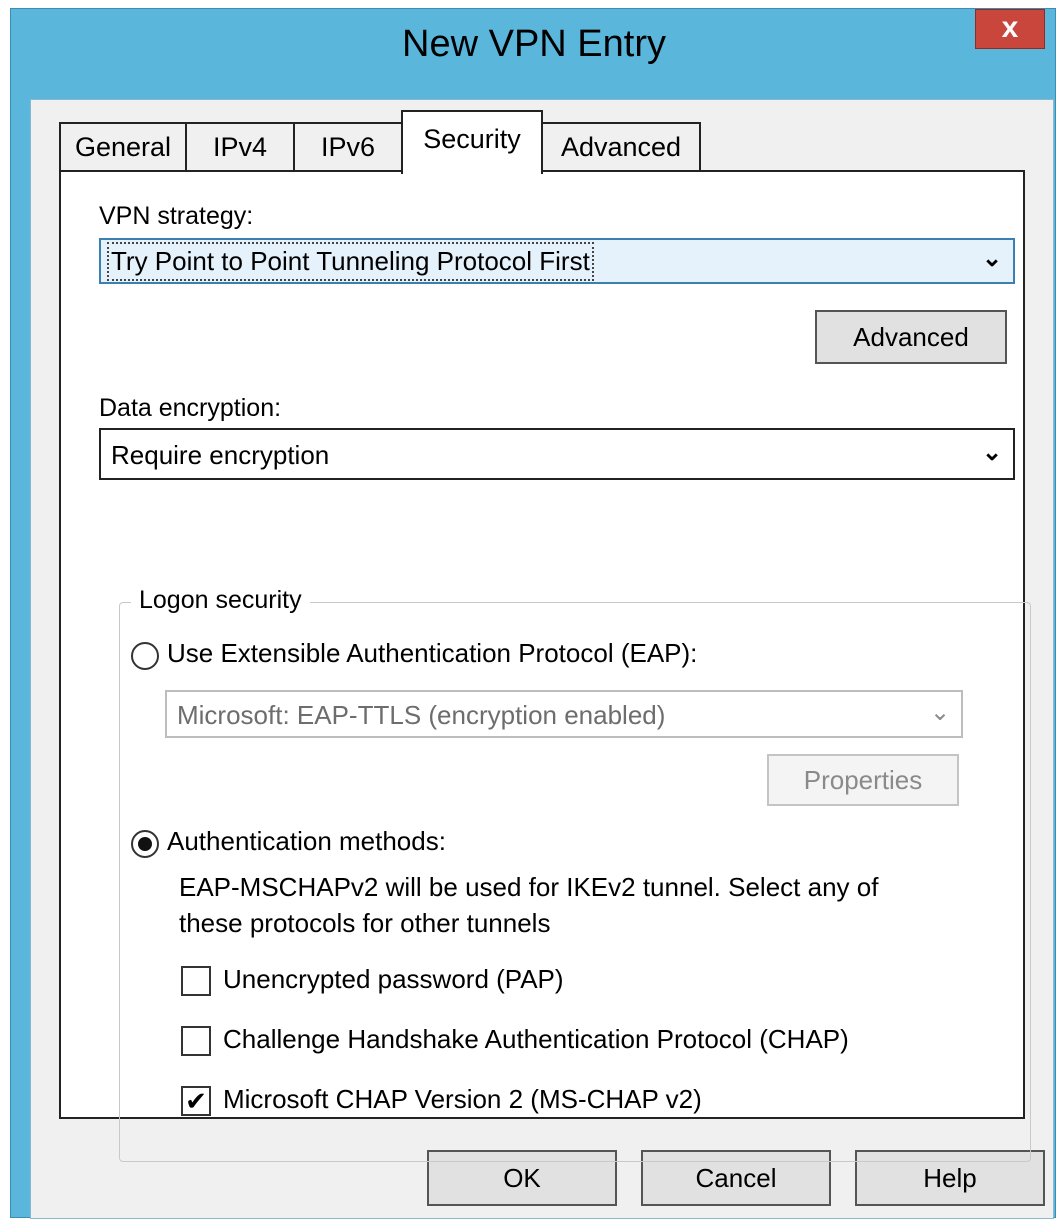 This screenshot has width=1062, height=1232. I want to click on chap-checkbox, so click(196, 1041).